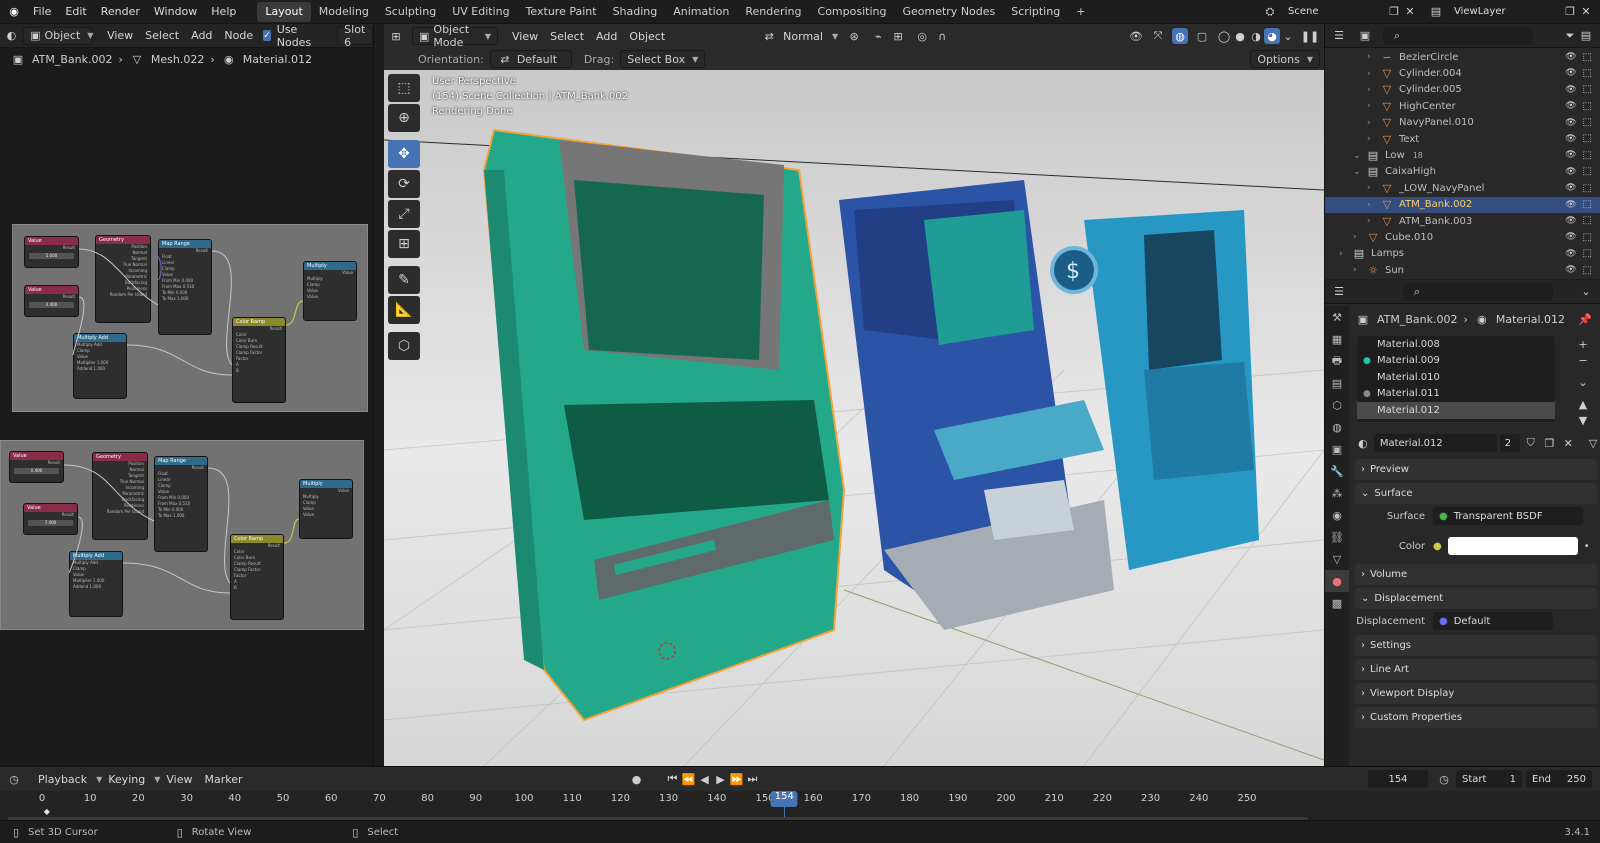 The width and height of the screenshot is (1600, 843). I want to click on expand-toggle-icon: ⌄, so click(1359, 172).